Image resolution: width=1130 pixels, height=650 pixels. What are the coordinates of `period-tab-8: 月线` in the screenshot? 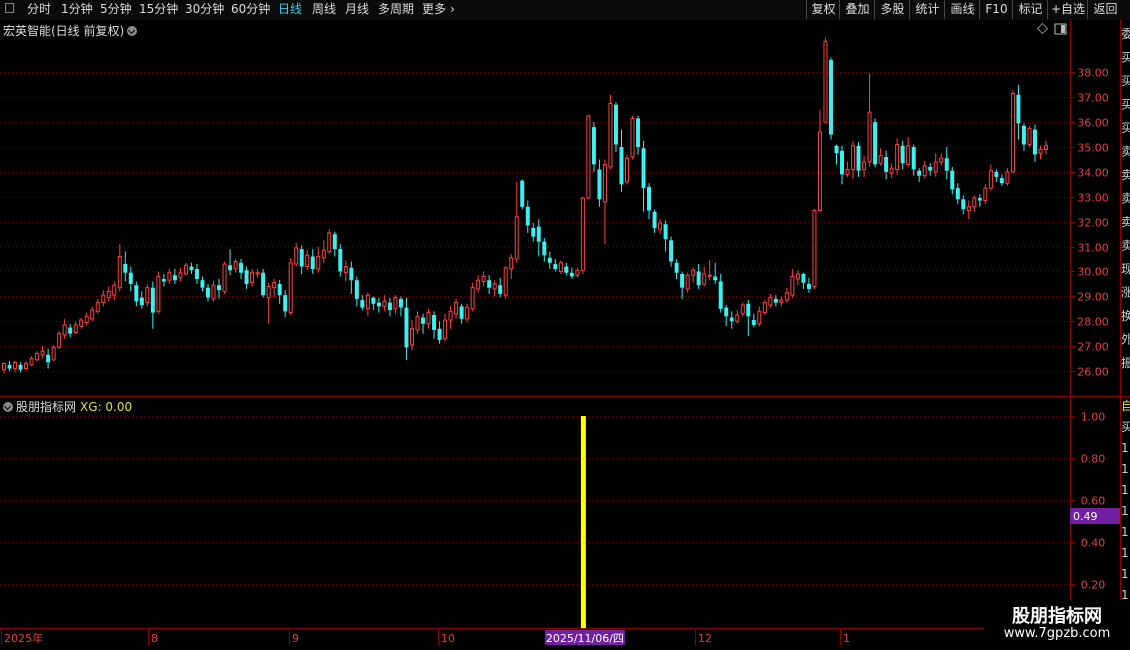 It's located at (357, 9).